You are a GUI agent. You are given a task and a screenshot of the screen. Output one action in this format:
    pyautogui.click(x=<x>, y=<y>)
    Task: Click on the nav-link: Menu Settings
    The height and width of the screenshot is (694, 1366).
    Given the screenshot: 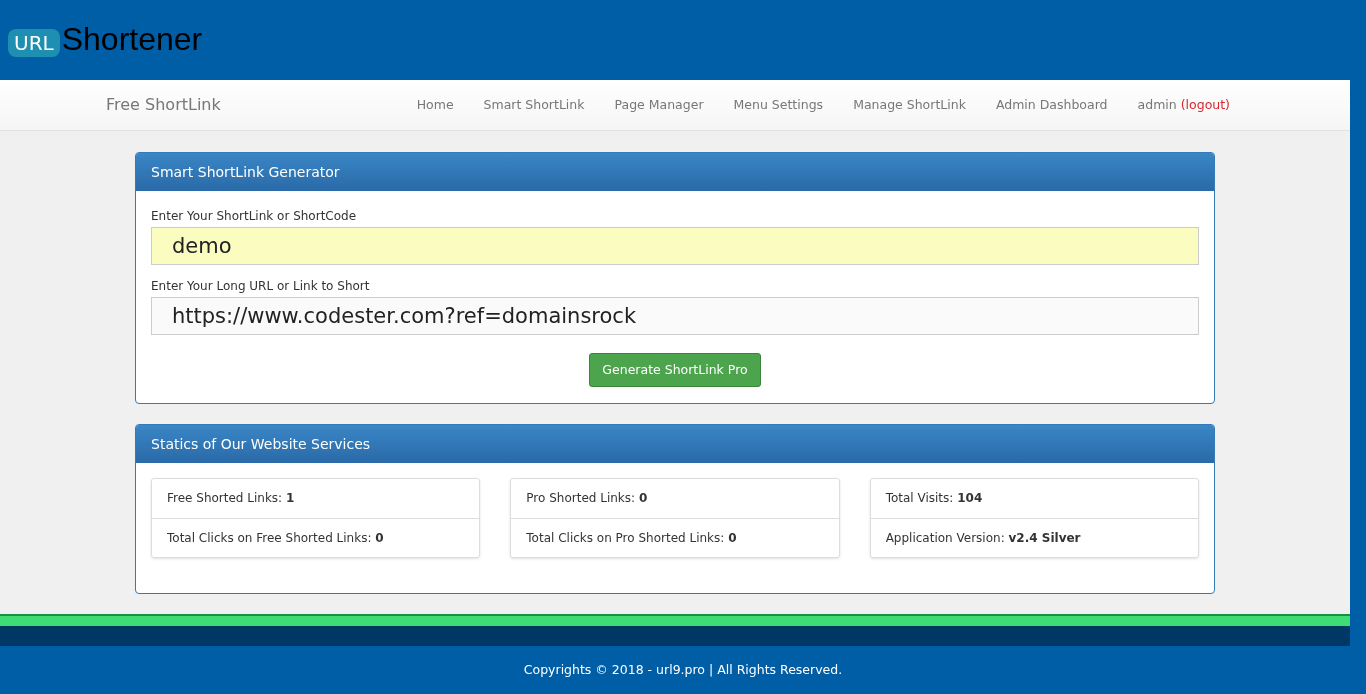 What is the action you would take?
    pyautogui.click(x=778, y=105)
    